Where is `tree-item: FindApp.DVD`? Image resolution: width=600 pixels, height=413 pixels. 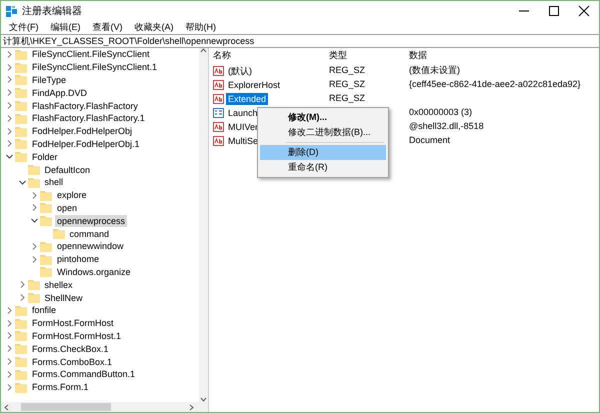
tree-item: FindApp.DVD is located at coordinates (60, 92).